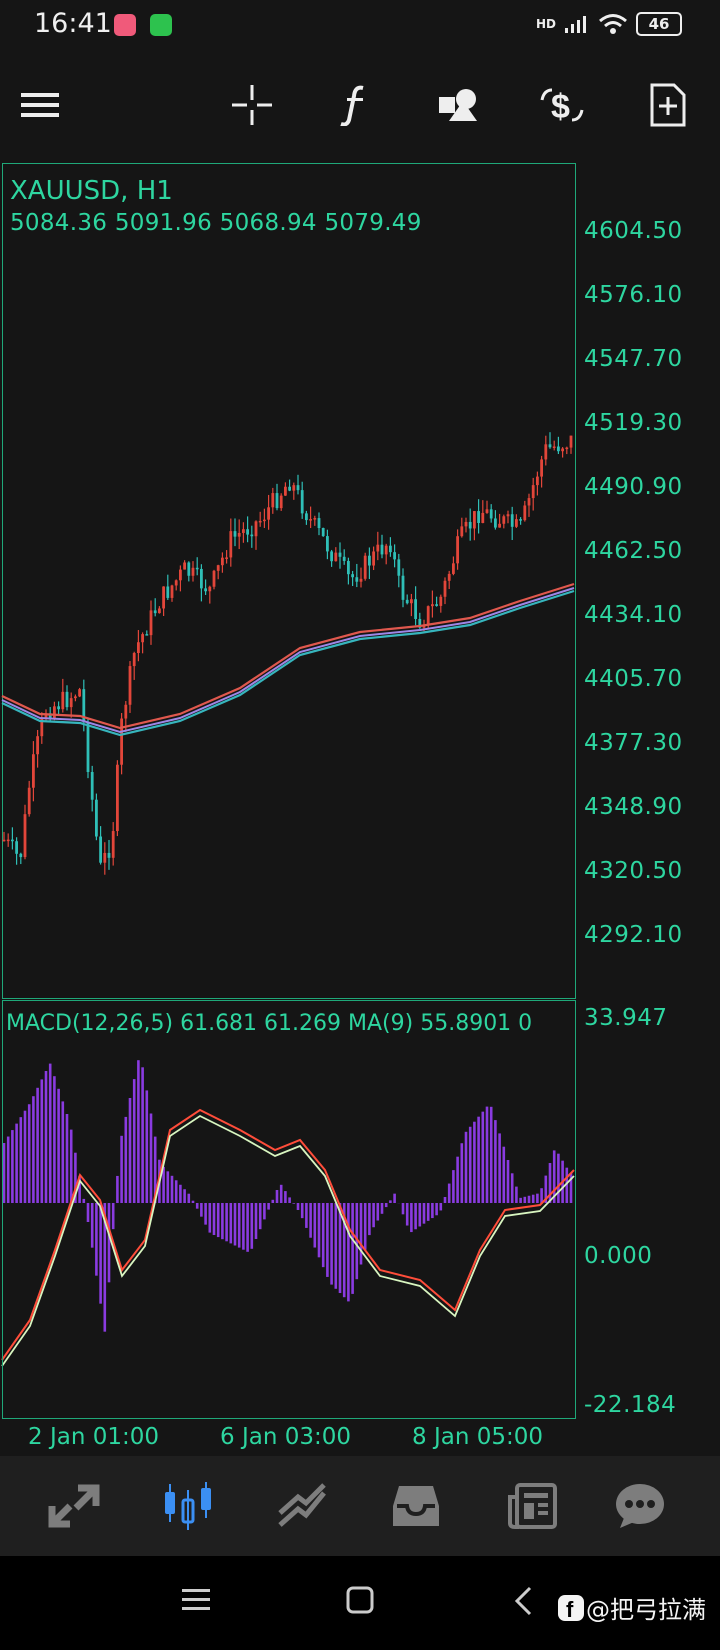 The width and height of the screenshot is (720, 1650). I want to click on menu-icon, so click(40, 105).